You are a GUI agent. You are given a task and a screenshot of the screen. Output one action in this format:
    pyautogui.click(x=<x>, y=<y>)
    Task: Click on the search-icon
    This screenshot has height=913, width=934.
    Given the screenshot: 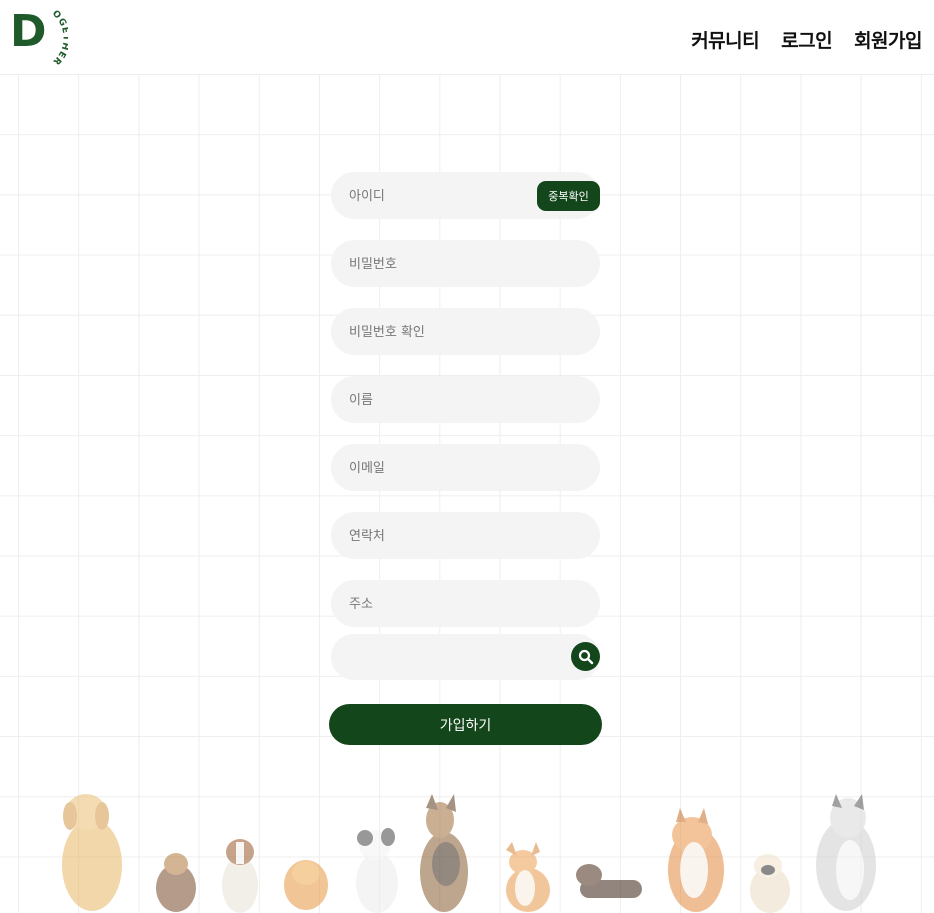 What is the action you would take?
    pyautogui.click(x=585, y=656)
    